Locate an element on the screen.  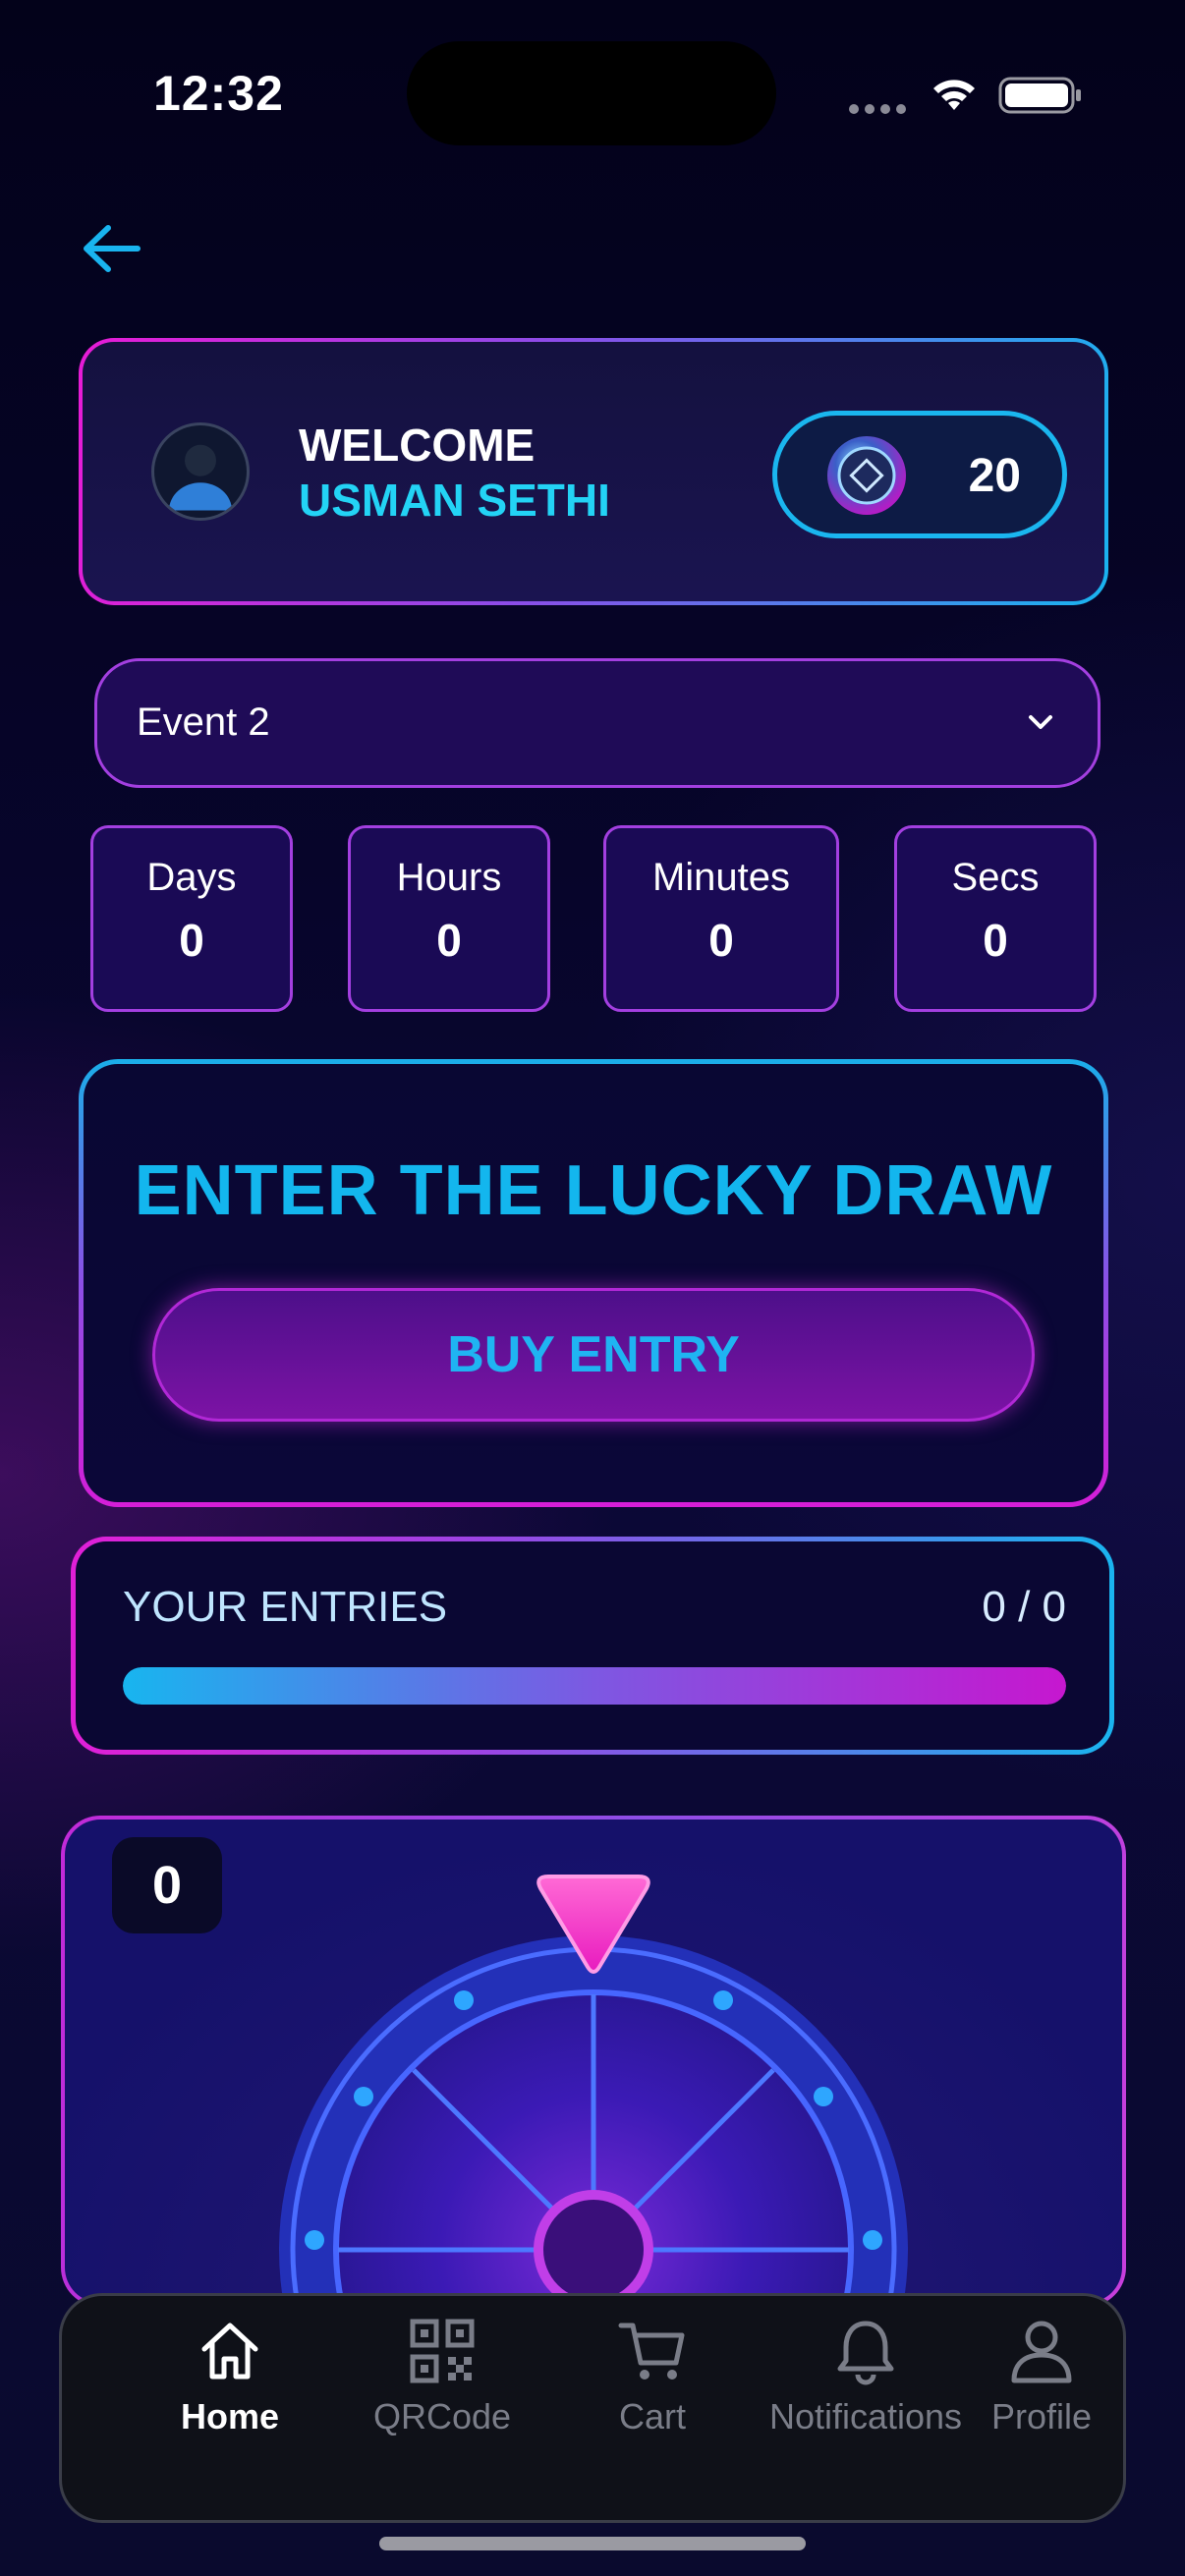
entries-progress-bar is located at coordinates (594, 1686).